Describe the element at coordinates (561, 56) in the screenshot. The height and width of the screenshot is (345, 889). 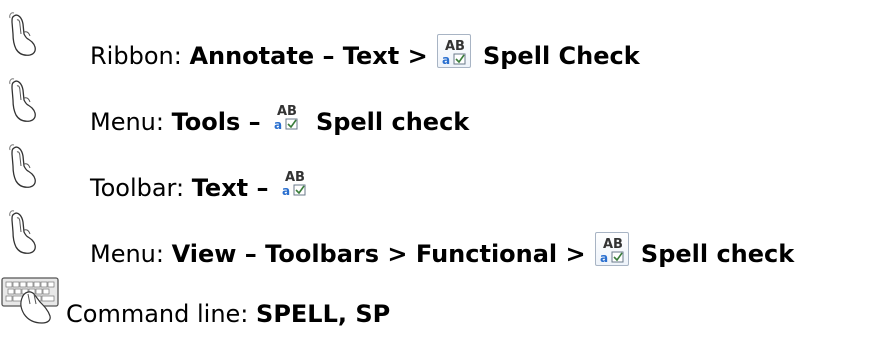
I see `tool-name: Spell Check` at that location.